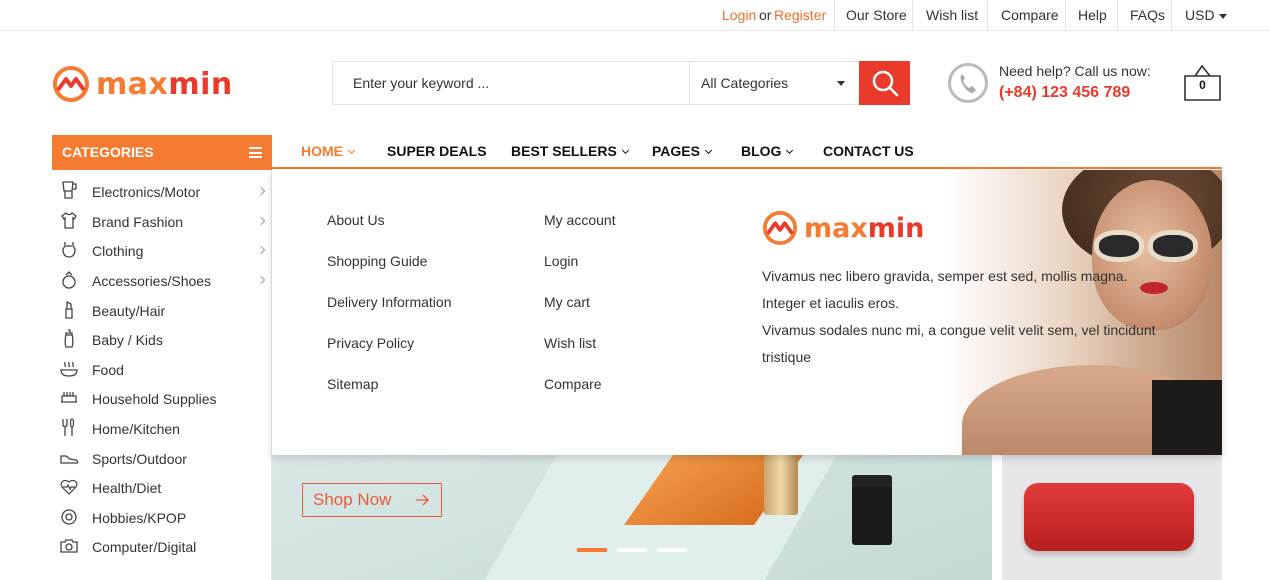 The width and height of the screenshot is (1270, 580). I want to click on nav-blog: BLOG, so click(767, 151).